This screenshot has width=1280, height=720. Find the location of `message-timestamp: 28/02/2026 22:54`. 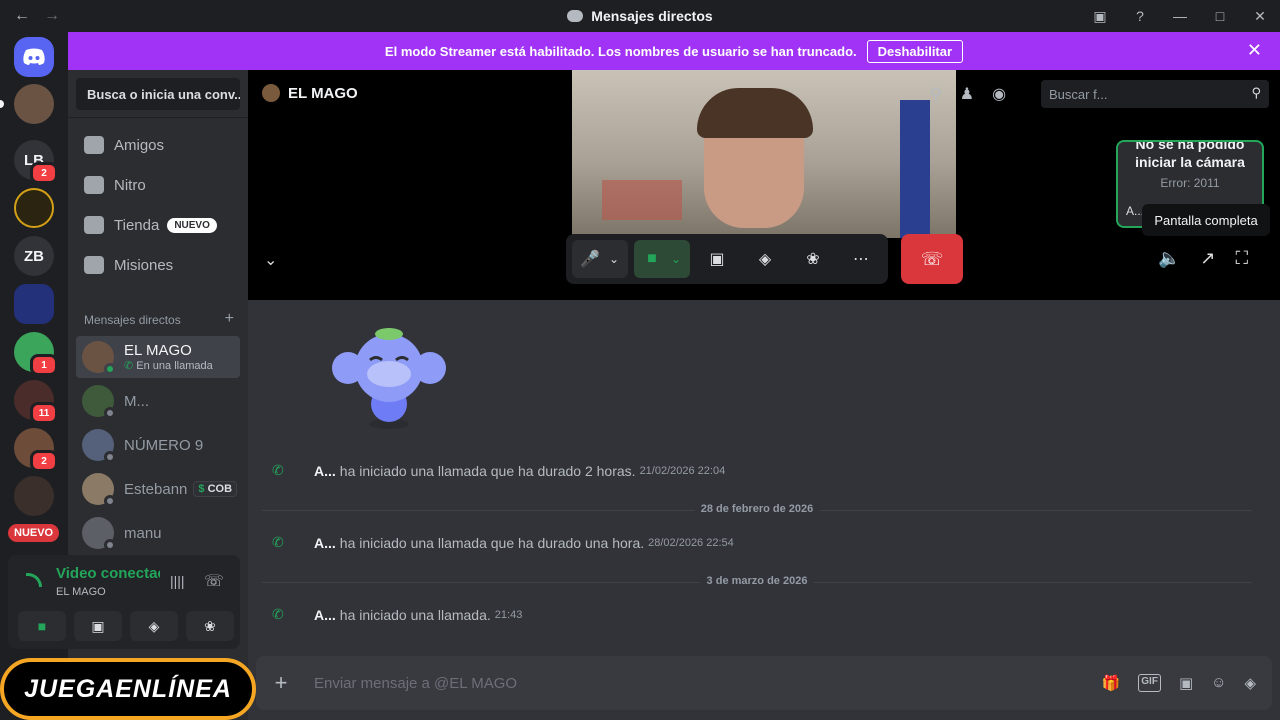

message-timestamp: 28/02/2026 22:54 is located at coordinates (691, 542).